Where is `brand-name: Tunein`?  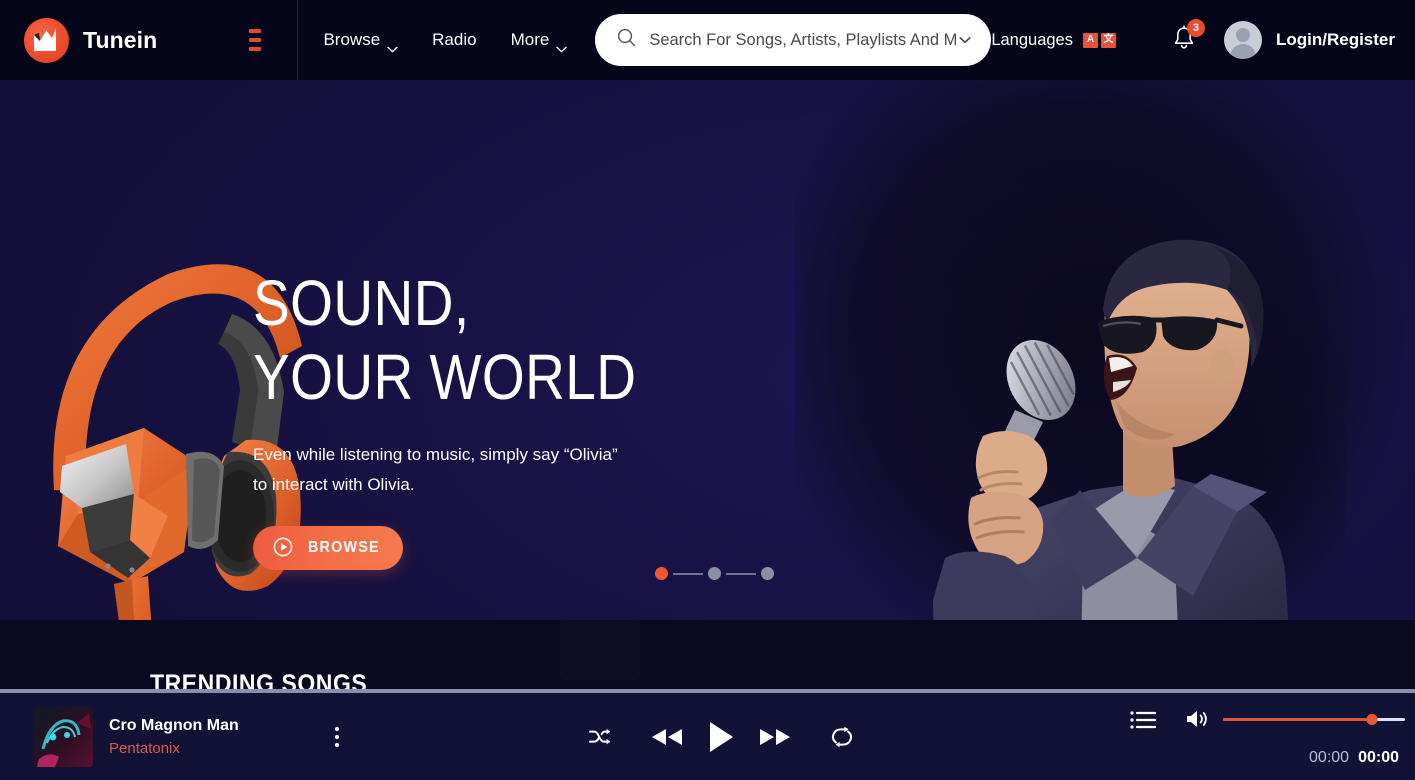
brand-name: Tunein is located at coordinates (120, 39).